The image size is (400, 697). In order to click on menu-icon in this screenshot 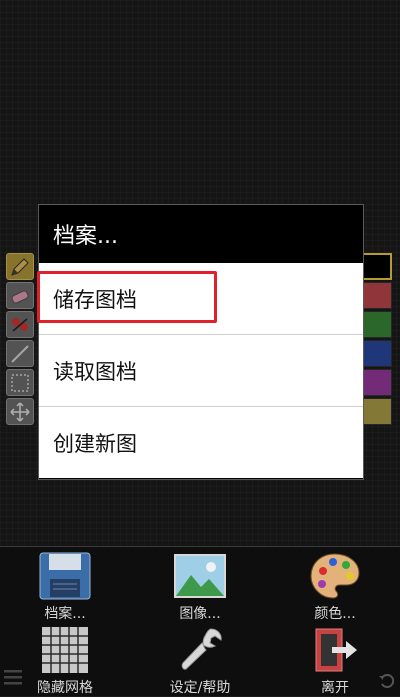, I will do `click(15, 677)`.